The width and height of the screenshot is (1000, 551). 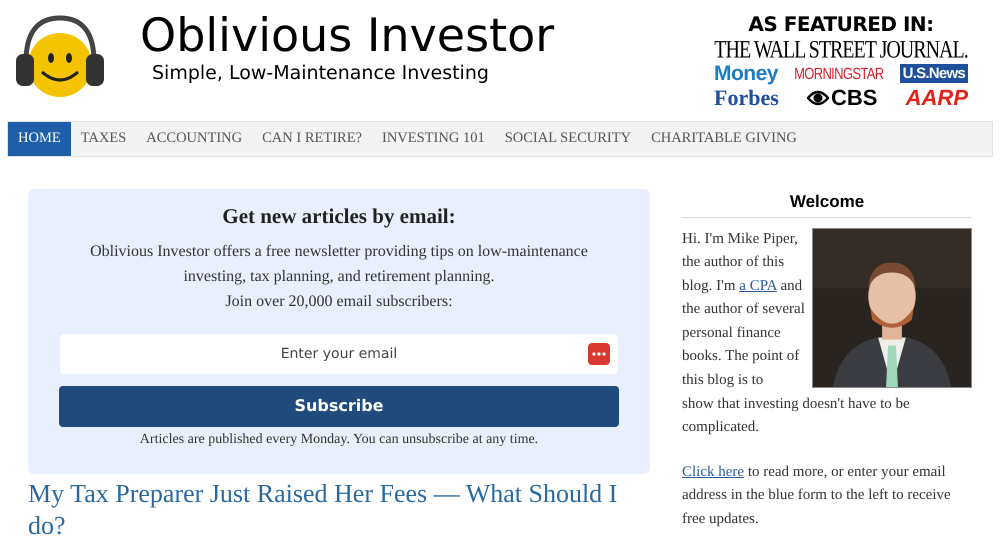 What do you see at coordinates (347, 35) in the screenshot?
I see `site-title: Oblivious Investor` at bounding box center [347, 35].